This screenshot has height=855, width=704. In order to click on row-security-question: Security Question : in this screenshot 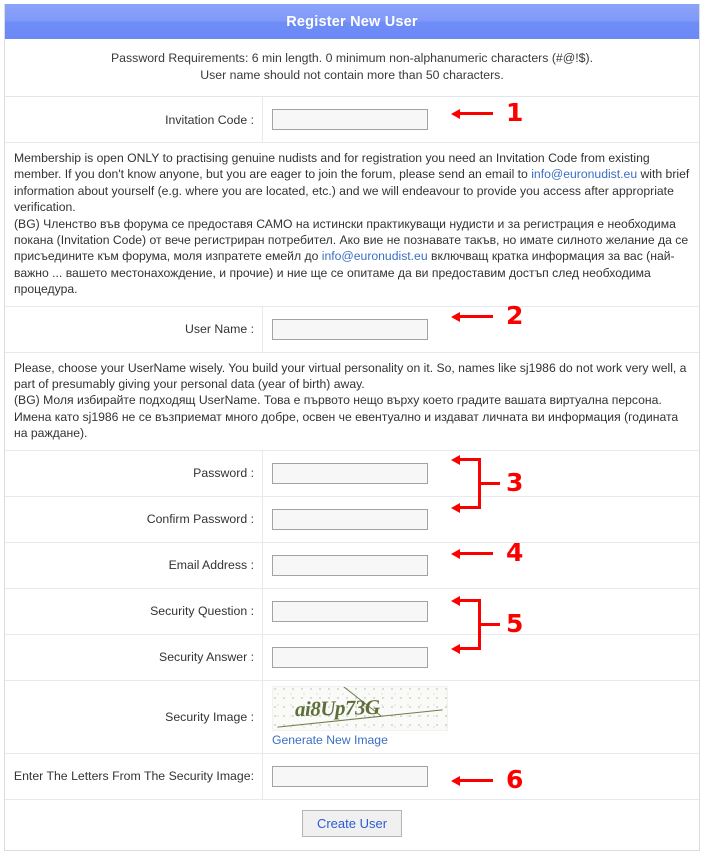, I will do `click(352, 611)`.